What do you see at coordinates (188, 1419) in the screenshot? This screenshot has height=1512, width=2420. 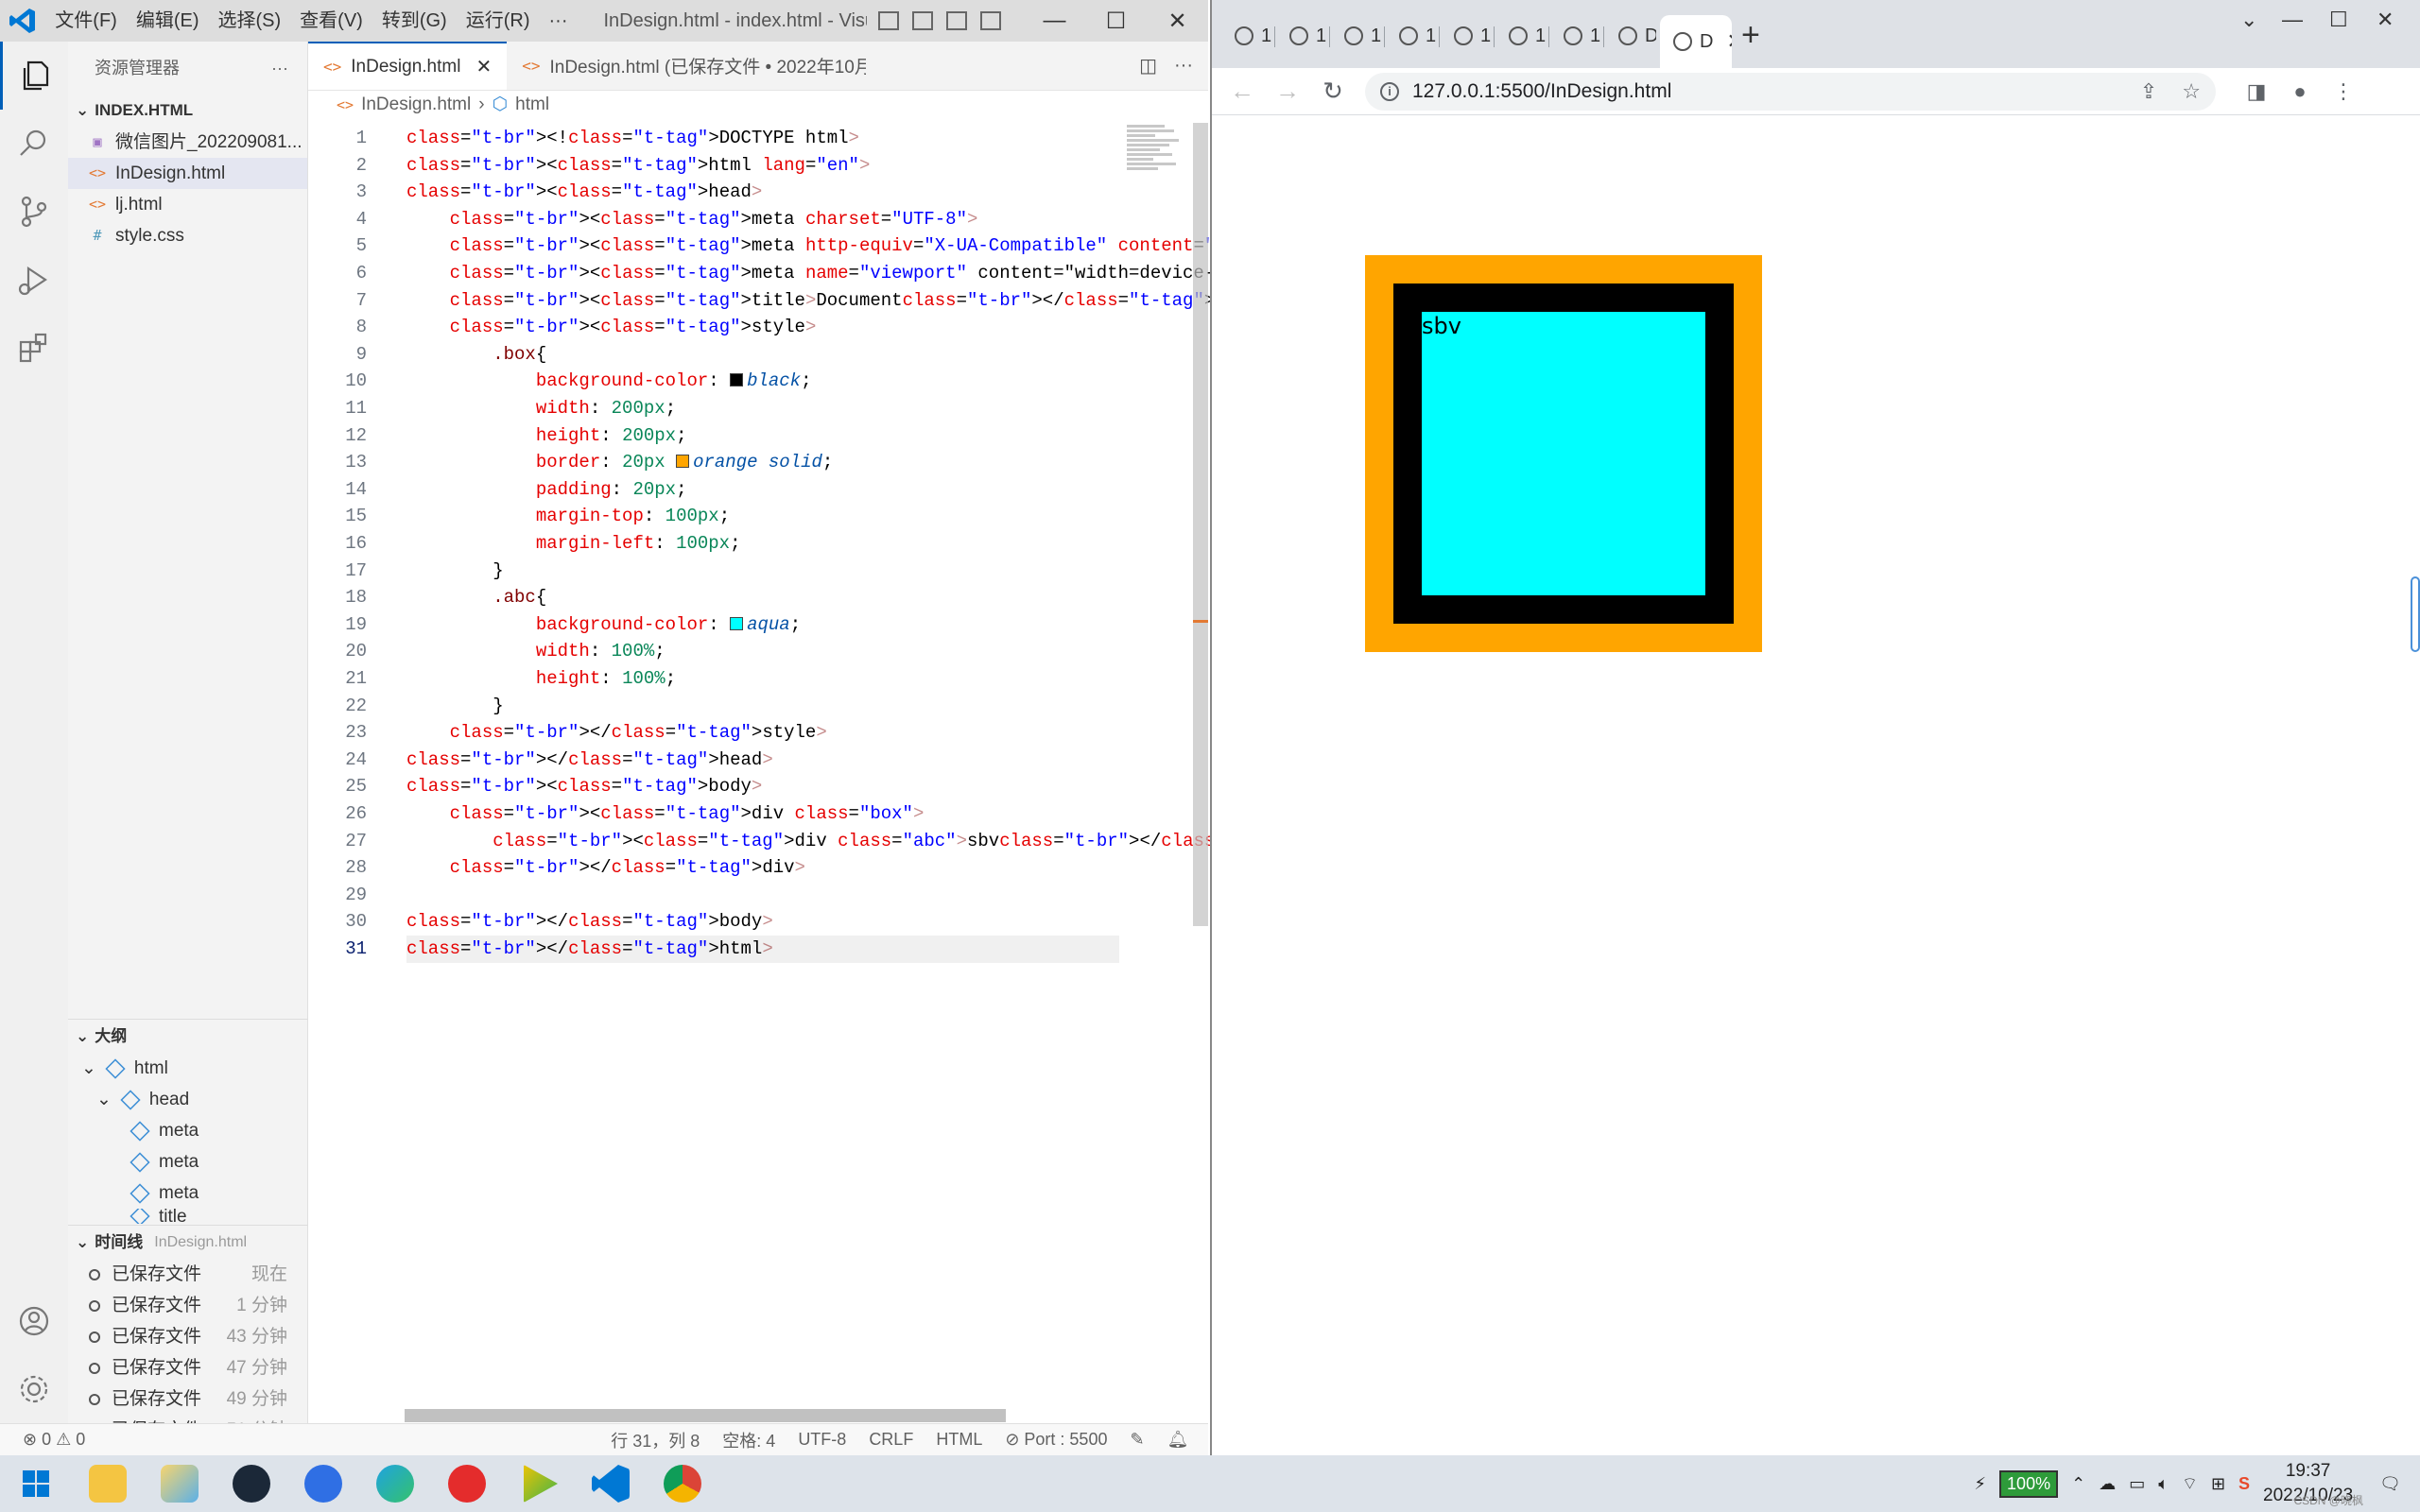 I see `timeline-item: 已保存文件 51 分钟` at bounding box center [188, 1419].